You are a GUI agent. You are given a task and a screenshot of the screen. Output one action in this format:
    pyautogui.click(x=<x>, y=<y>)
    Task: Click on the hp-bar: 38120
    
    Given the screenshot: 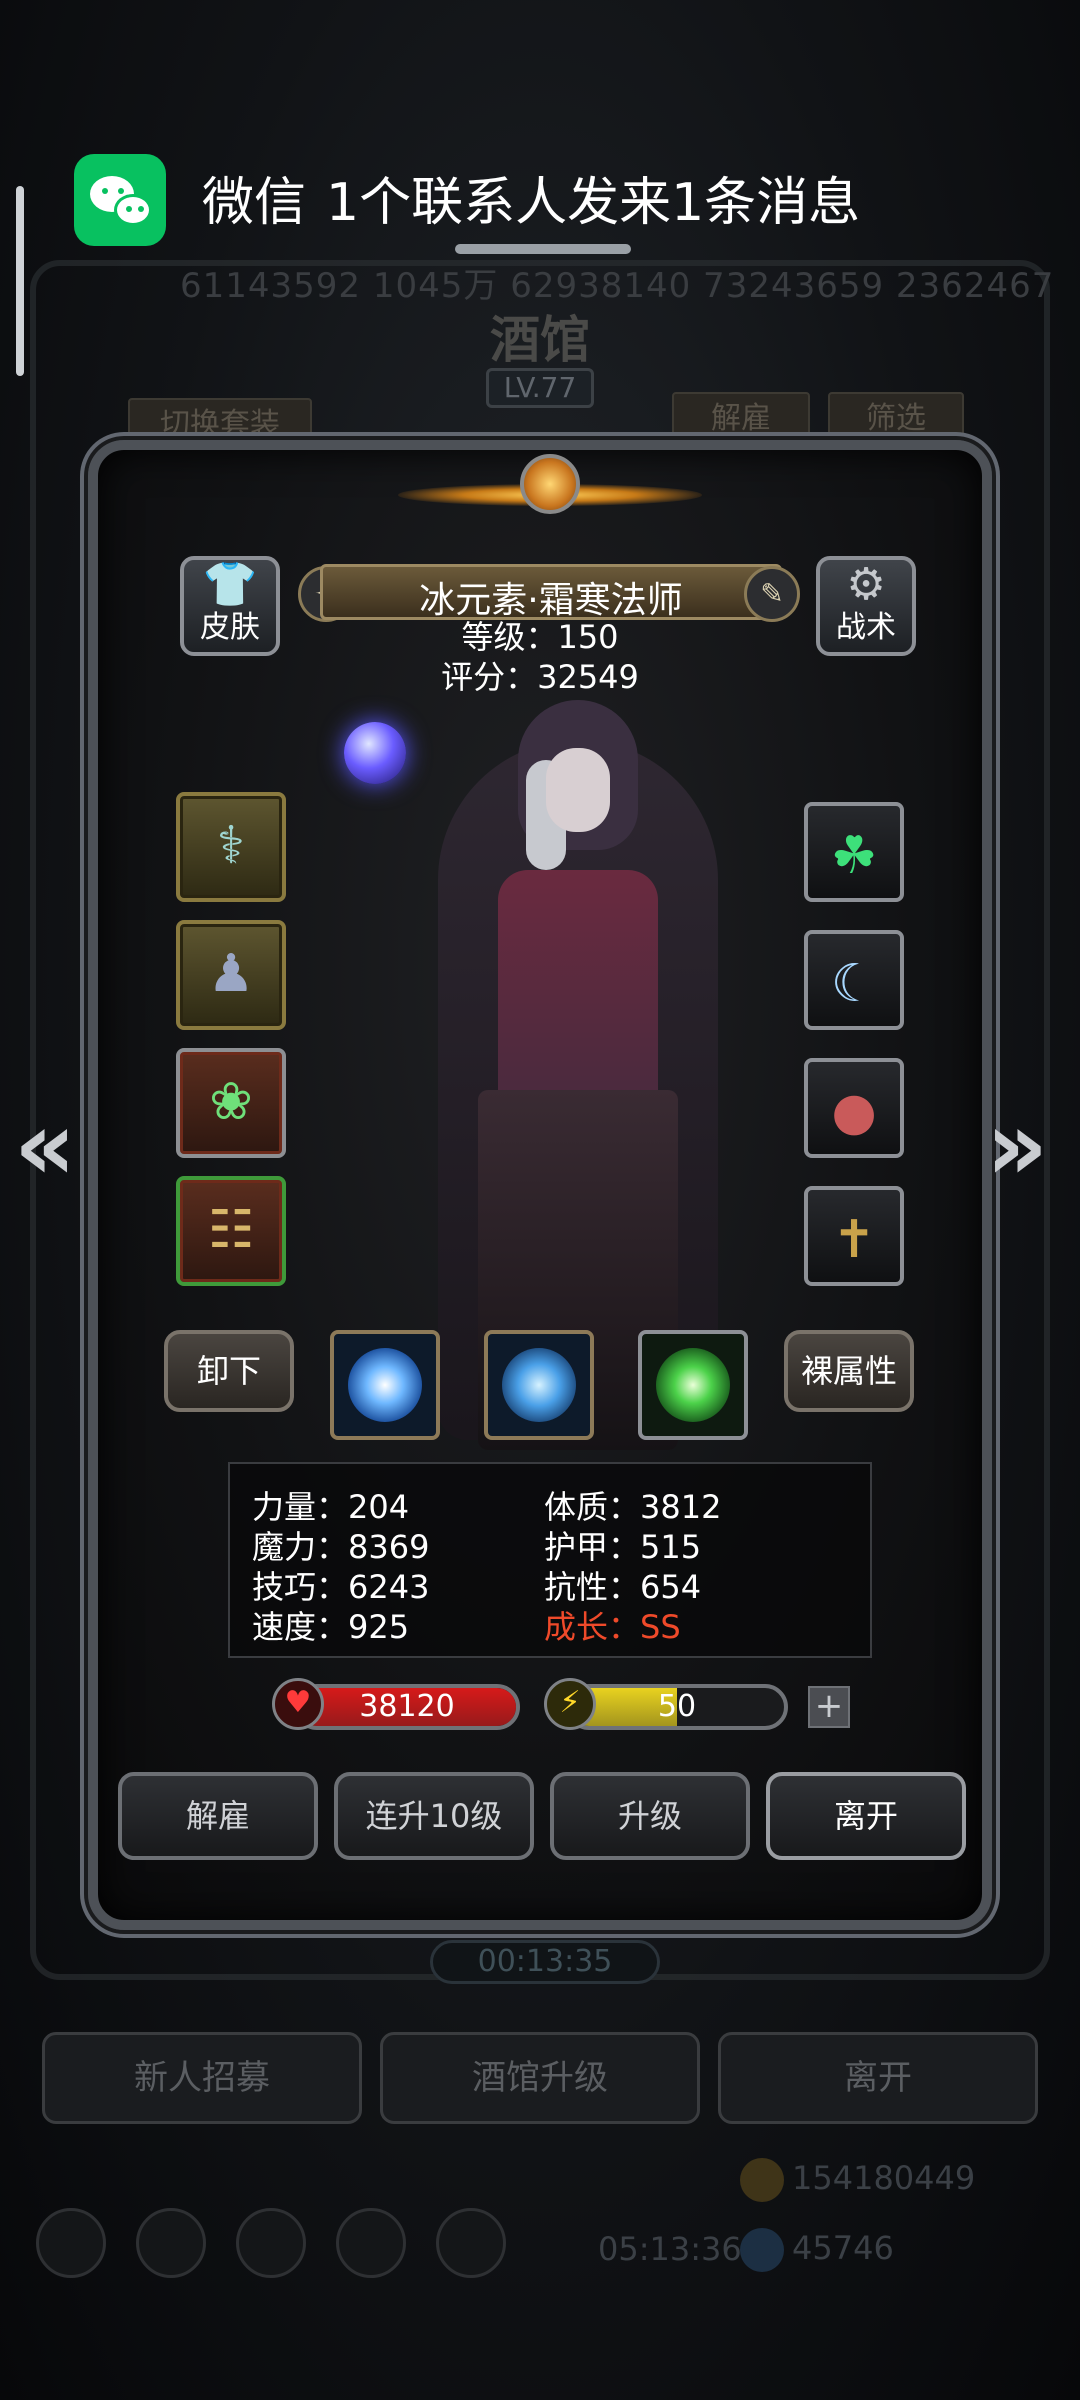 What is the action you would take?
    pyautogui.click(x=407, y=1707)
    